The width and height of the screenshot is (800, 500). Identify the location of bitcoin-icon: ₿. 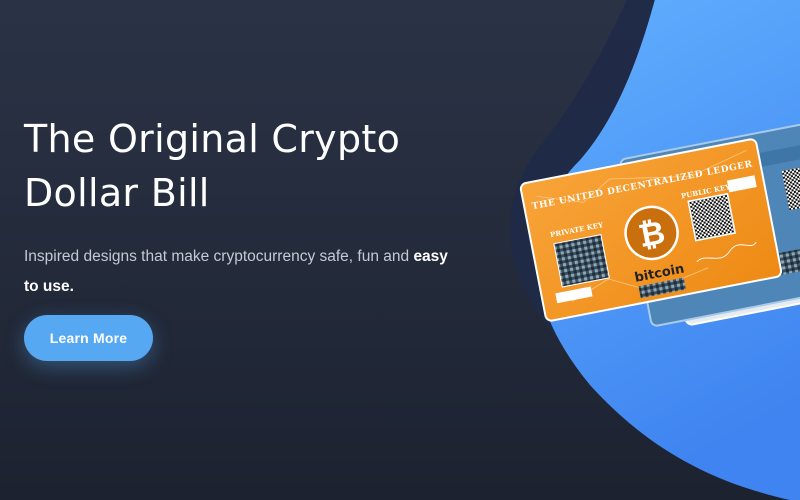
(651, 234).